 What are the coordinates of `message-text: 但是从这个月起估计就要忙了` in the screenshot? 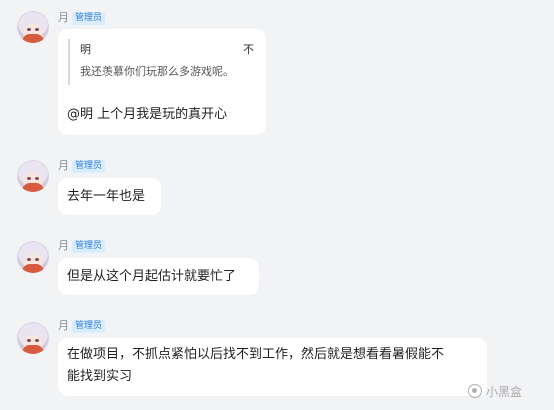 It's located at (152, 276).